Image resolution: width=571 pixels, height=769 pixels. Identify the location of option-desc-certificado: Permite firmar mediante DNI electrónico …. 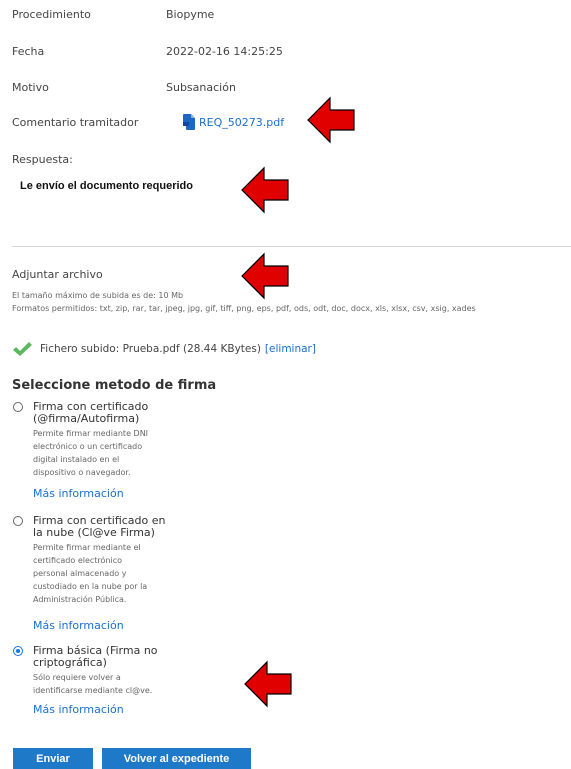
(91, 453).